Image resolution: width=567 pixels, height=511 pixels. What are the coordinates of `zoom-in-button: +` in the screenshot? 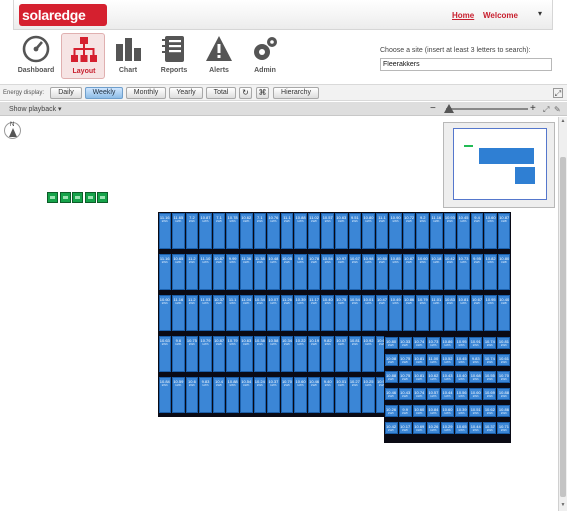 It's located at (533, 108).